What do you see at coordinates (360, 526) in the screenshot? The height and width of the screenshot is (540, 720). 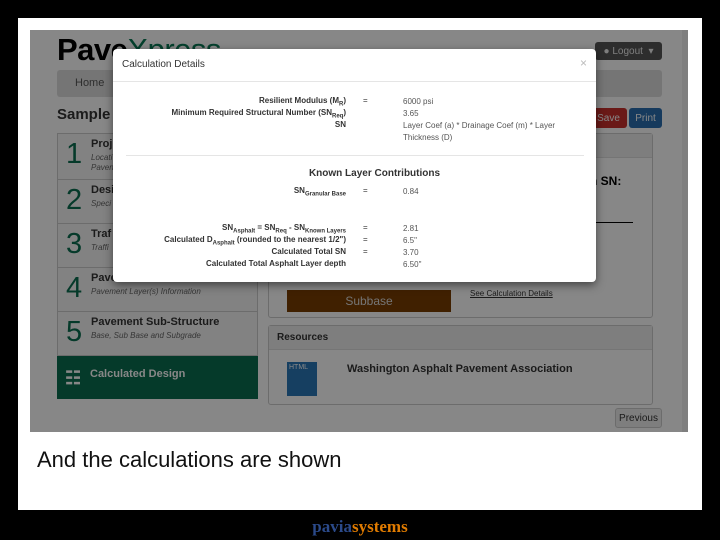 I see `footer-logo: paviasystems` at bounding box center [360, 526].